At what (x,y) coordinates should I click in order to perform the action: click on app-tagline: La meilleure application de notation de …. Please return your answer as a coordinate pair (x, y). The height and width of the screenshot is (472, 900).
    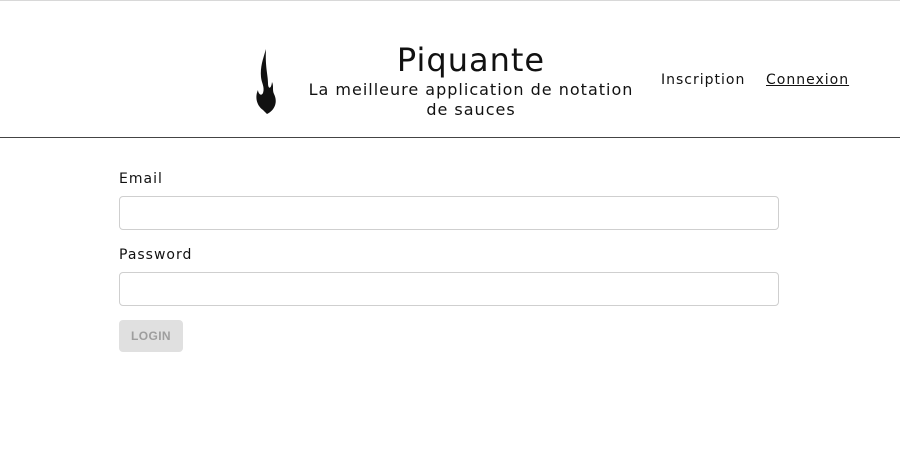
    Looking at the image, I should click on (471, 99).